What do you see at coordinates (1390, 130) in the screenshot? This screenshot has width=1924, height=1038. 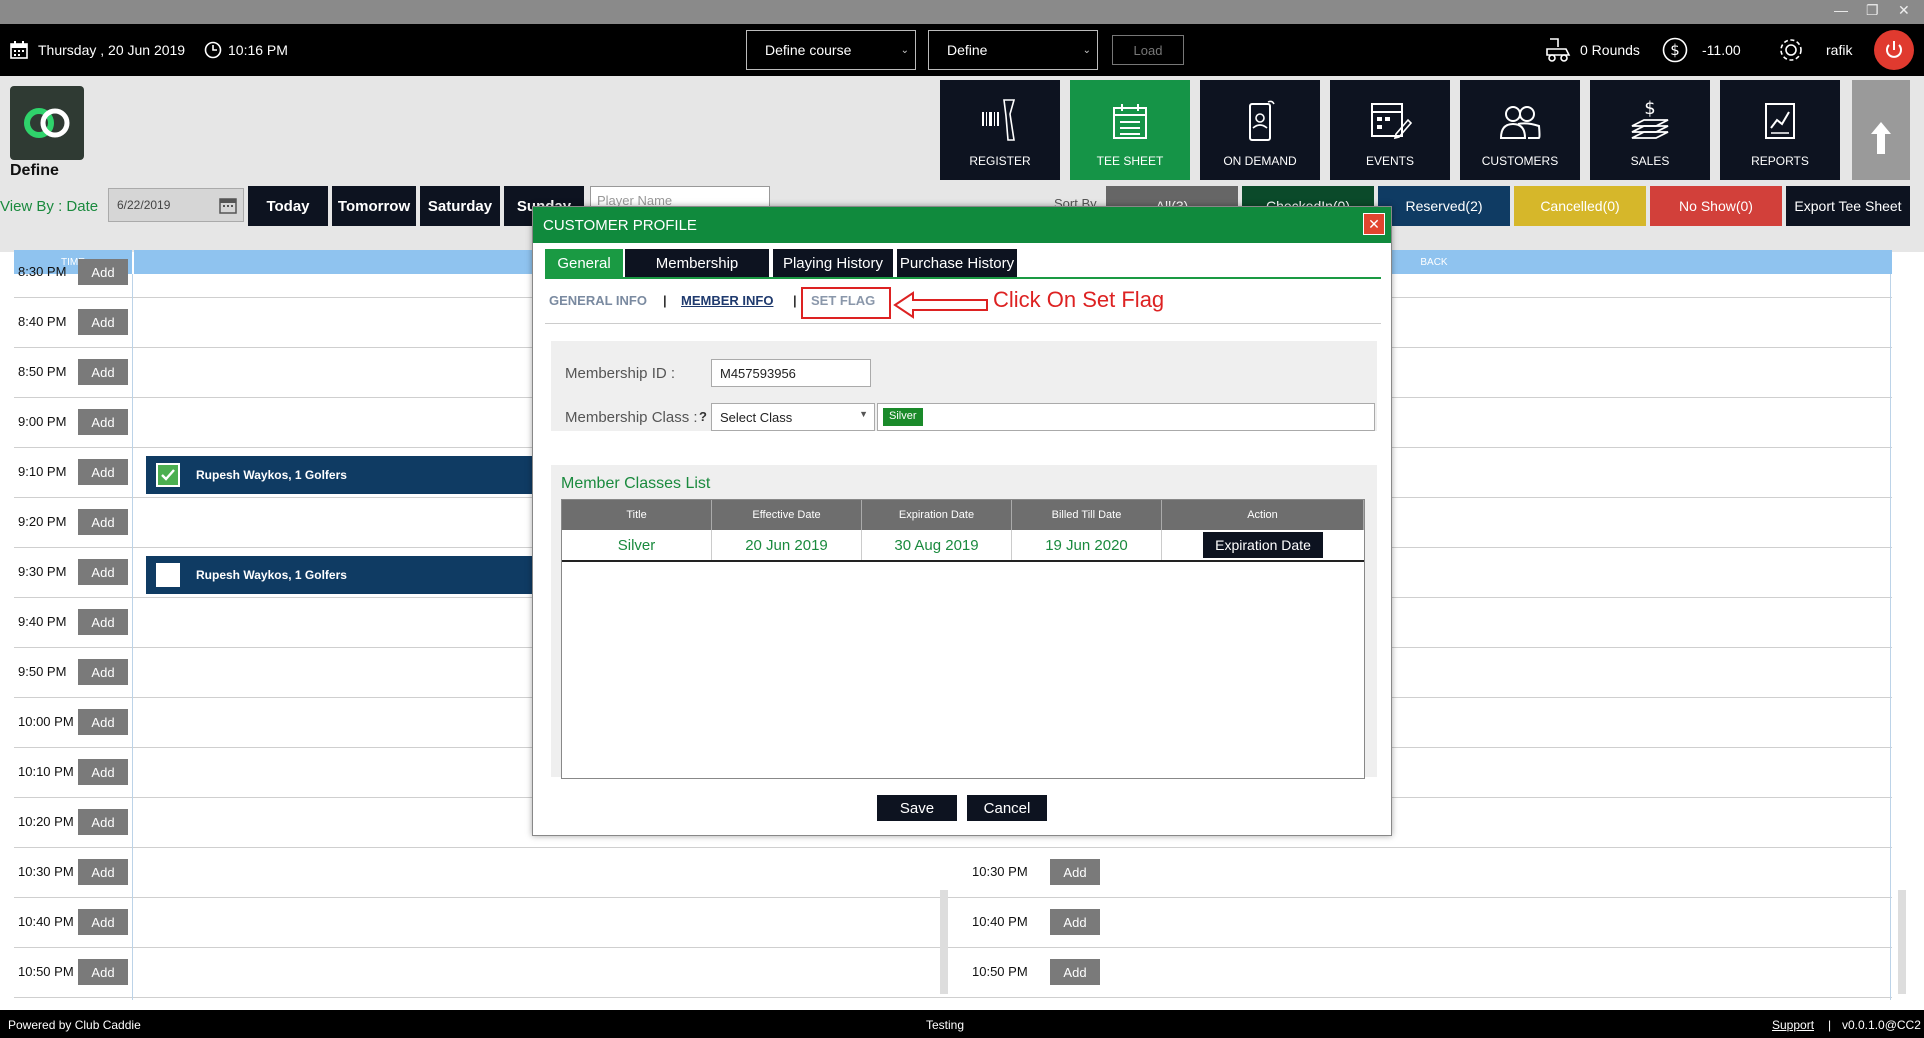 I see `nav-events: EVENTS` at bounding box center [1390, 130].